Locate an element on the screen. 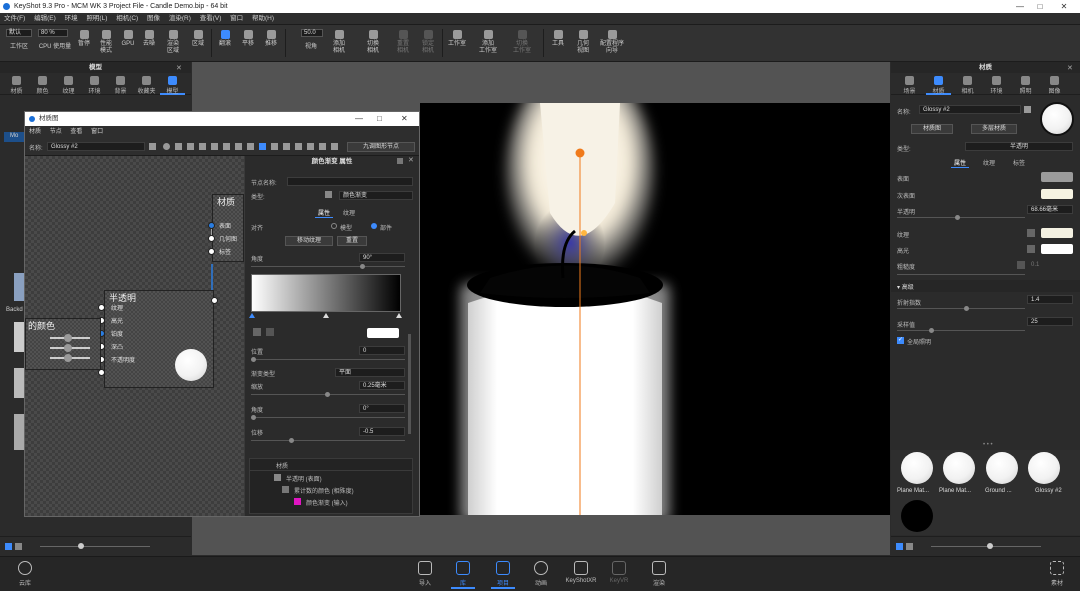 This screenshot has height=591, width=1080. render-region-button: 渲染 区域 is located at coordinates (173, 43).